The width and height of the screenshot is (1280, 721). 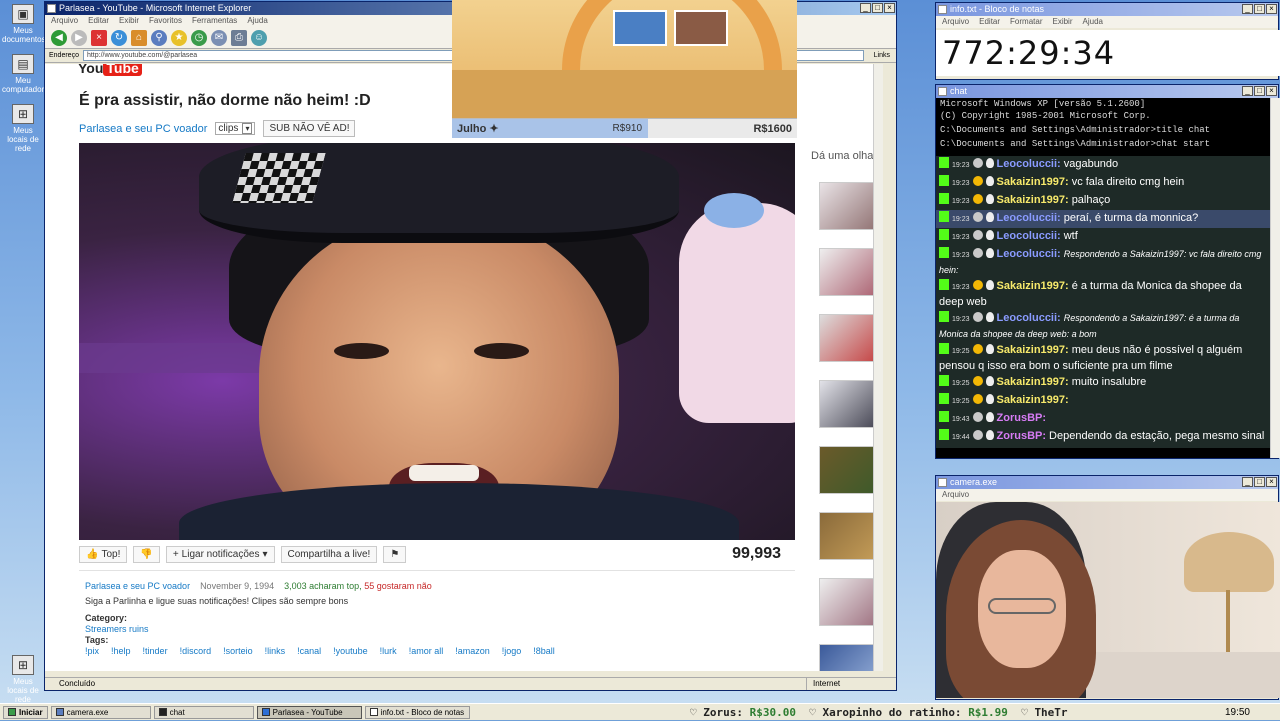 What do you see at coordinates (426, 651) in the screenshot?
I see `tag-link: !amor all` at bounding box center [426, 651].